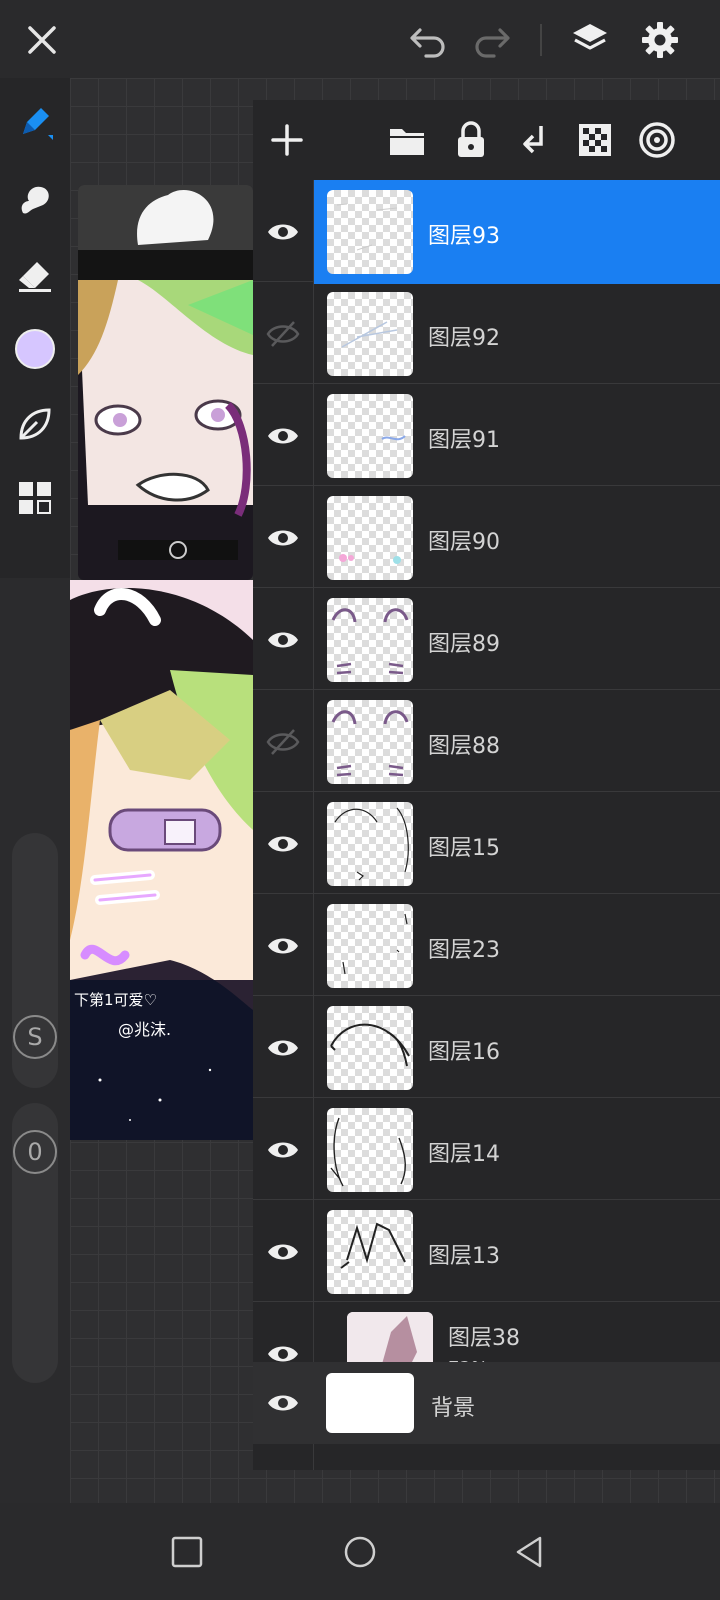  I want to click on color-swatch, so click(35, 349).